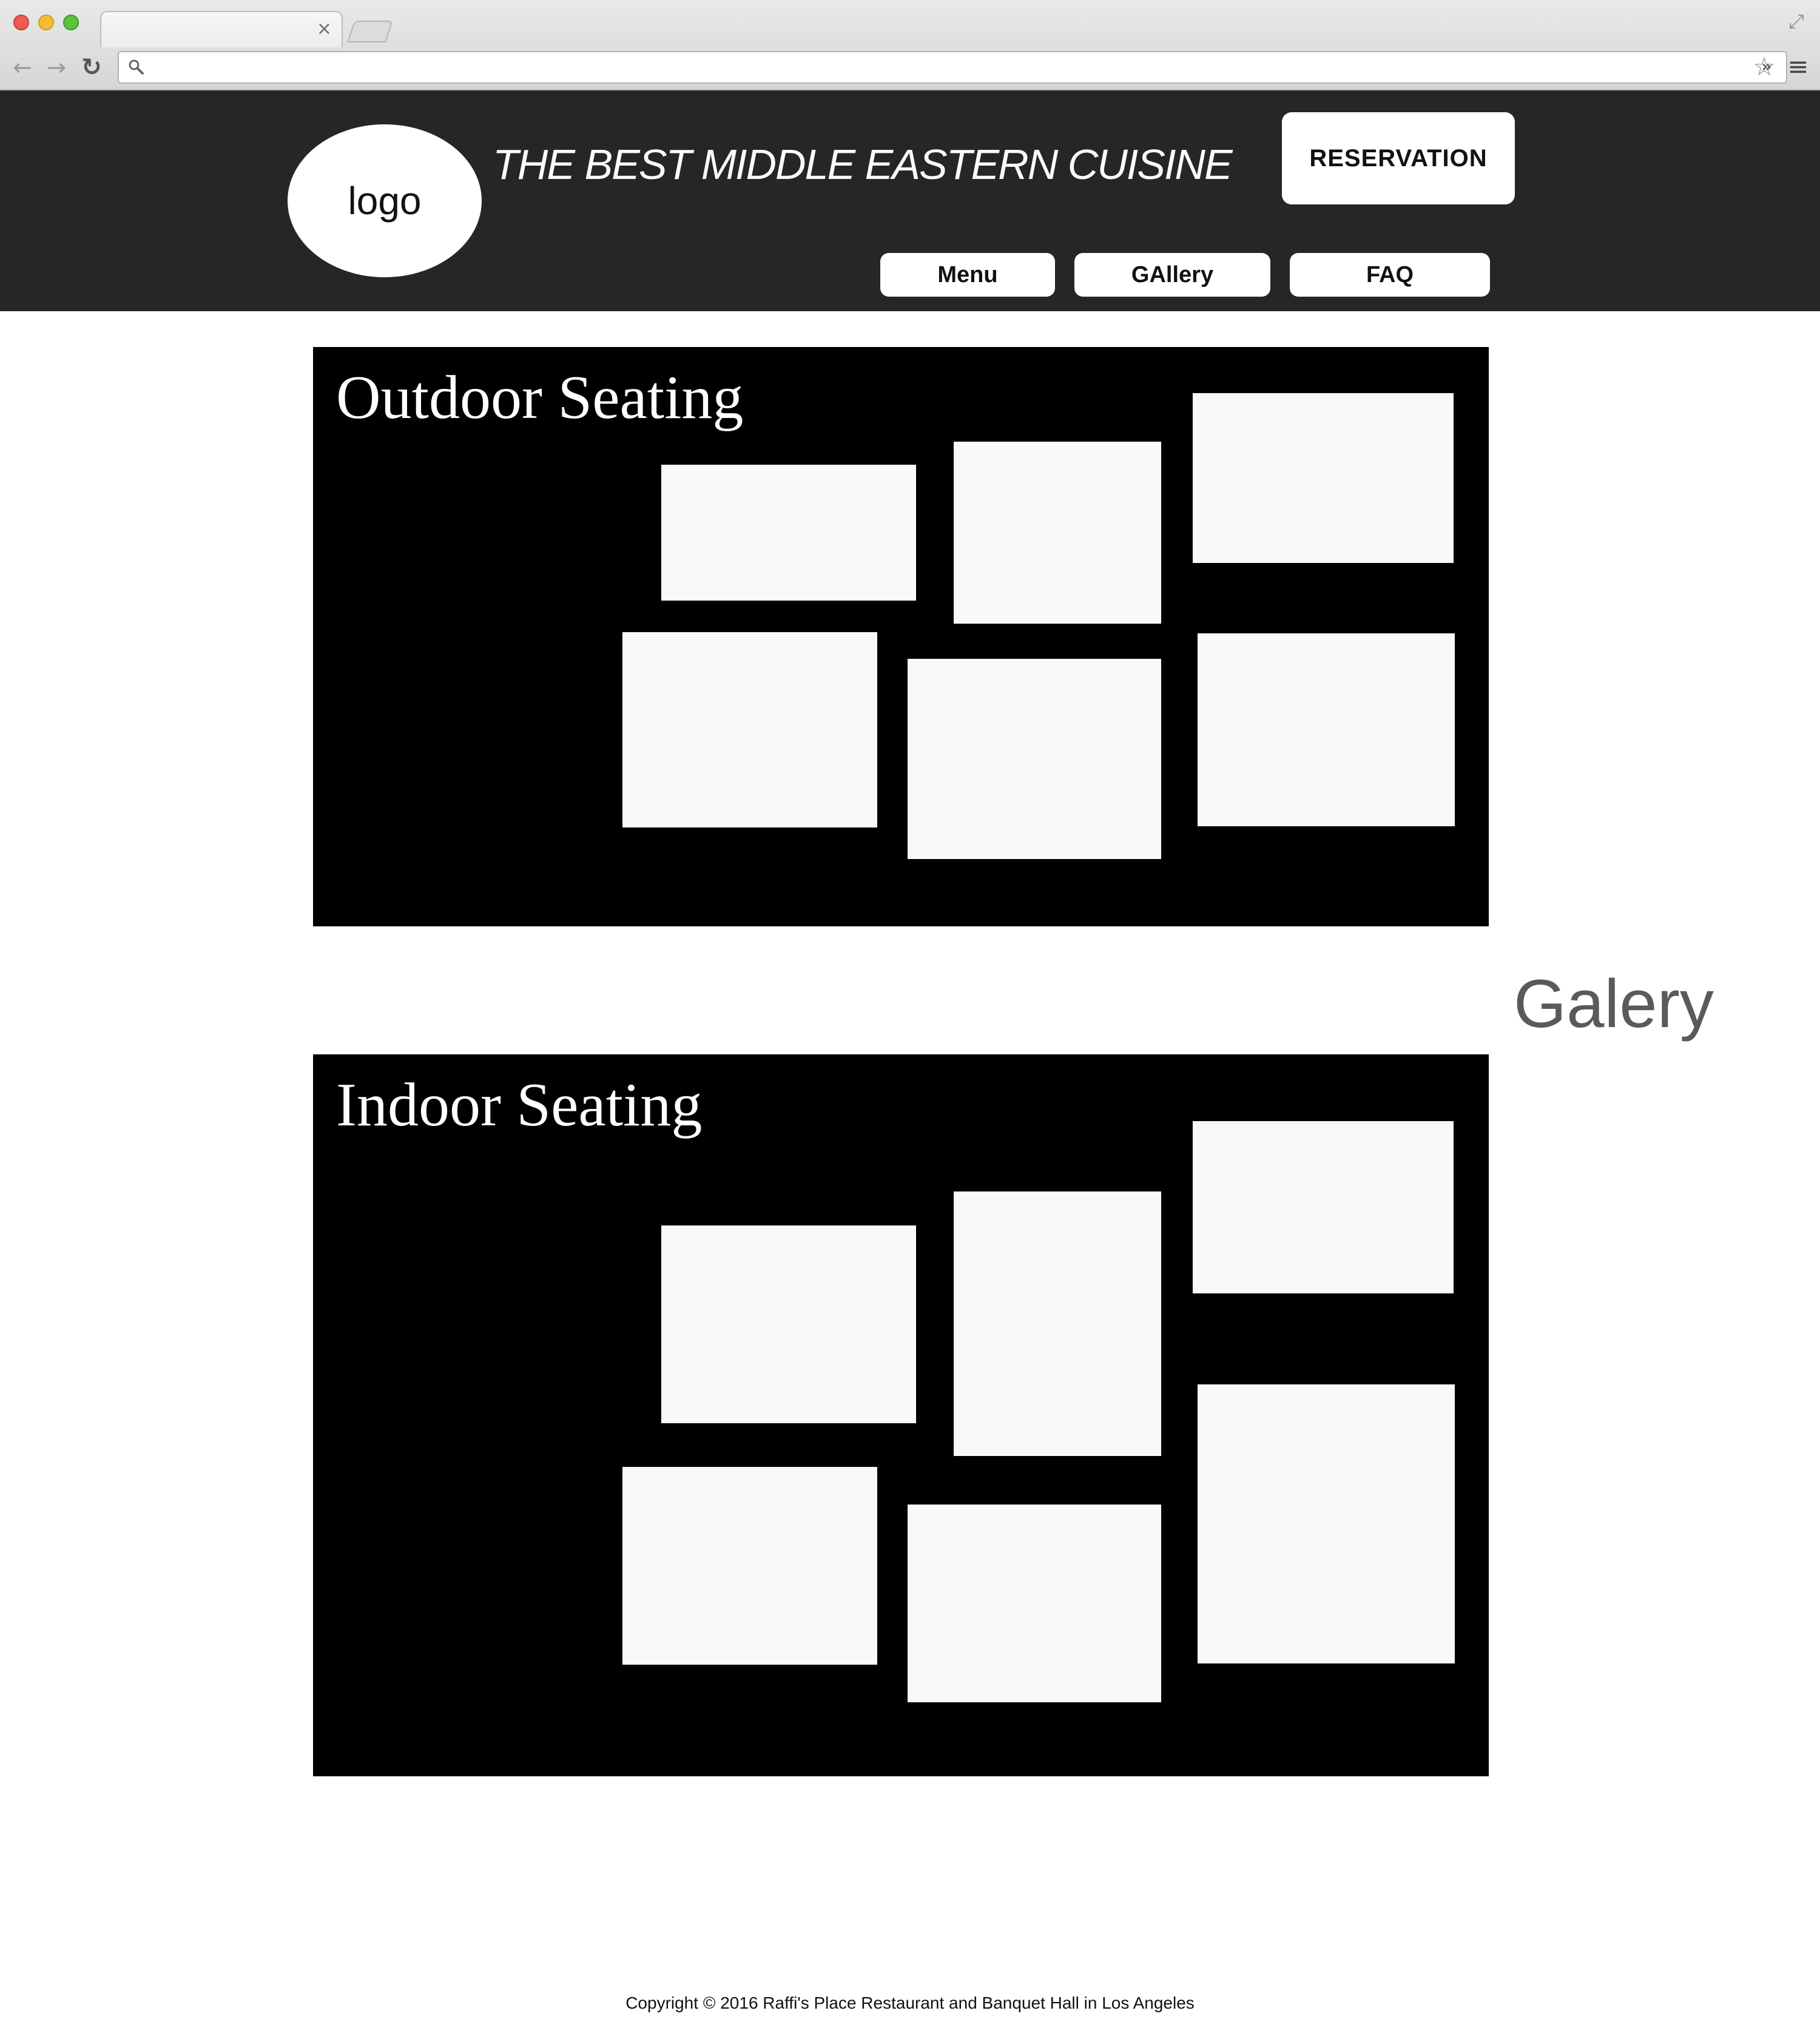  I want to click on new-tab-button, so click(370, 31).